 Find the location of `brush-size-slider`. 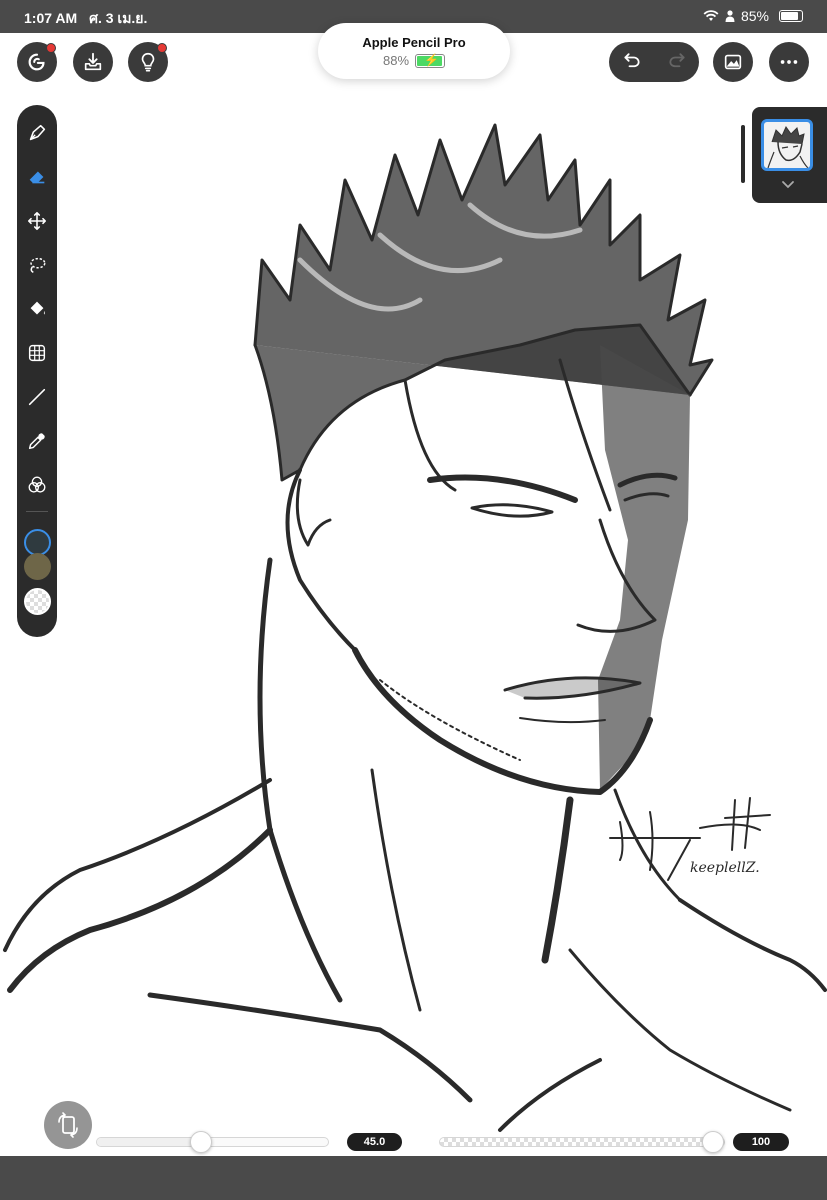

brush-size-slider is located at coordinates (212, 1142).